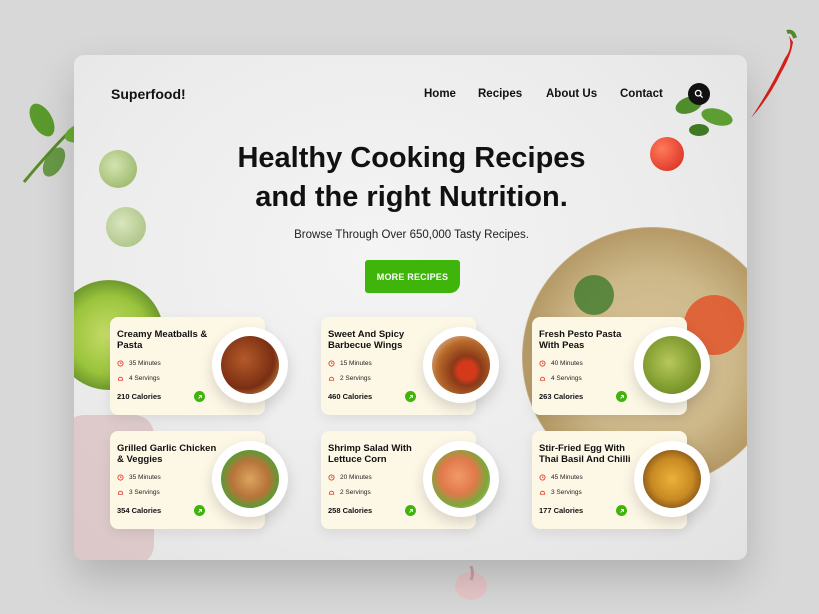 The height and width of the screenshot is (614, 819). I want to click on broccoli-decoration, so click(594, 295).